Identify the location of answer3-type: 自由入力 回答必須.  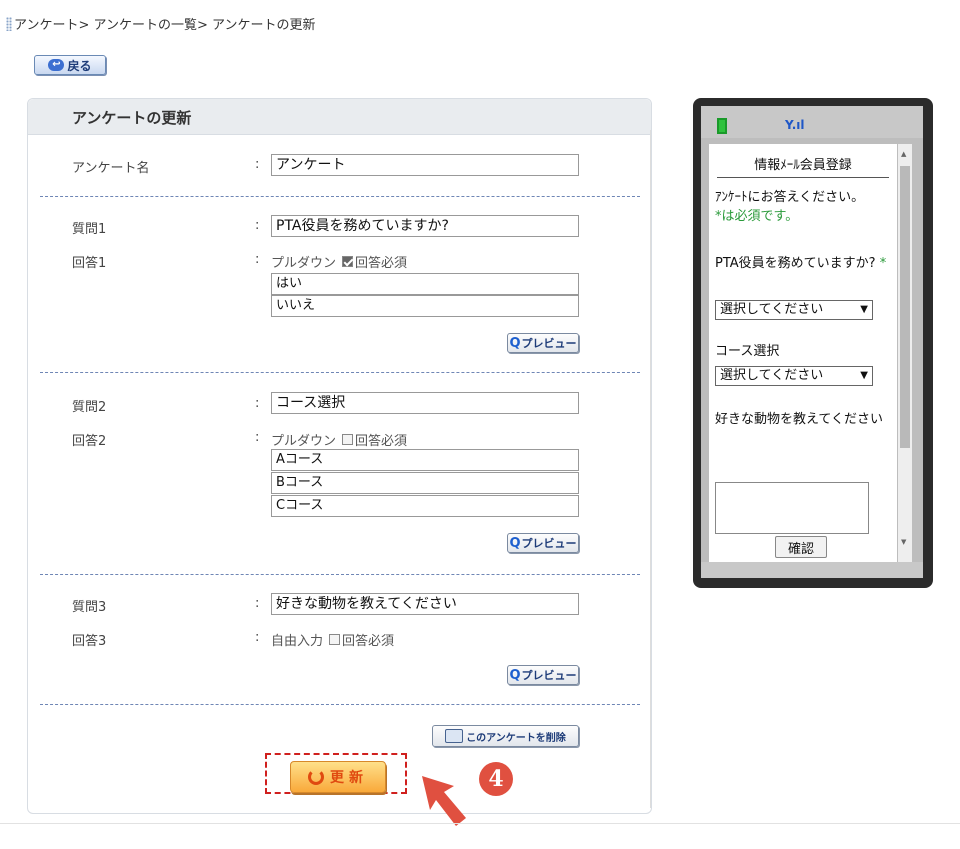
(332, 639).